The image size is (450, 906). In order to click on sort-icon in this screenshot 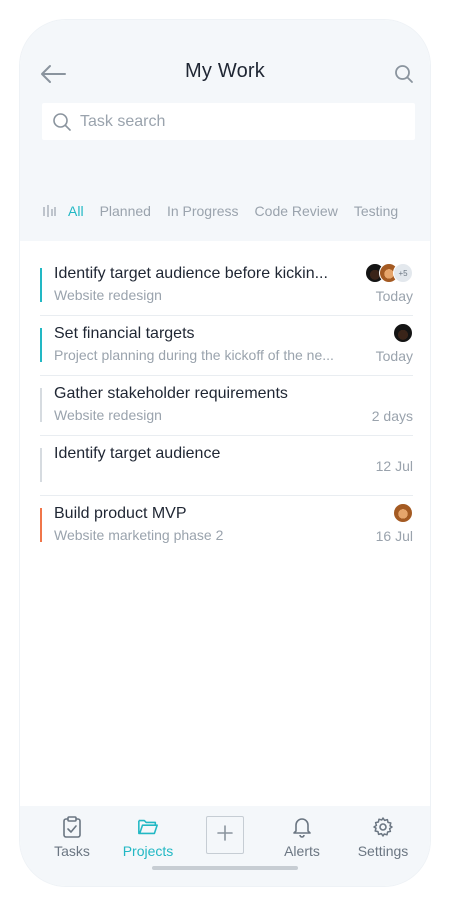, I will do `click(49, 211)`.